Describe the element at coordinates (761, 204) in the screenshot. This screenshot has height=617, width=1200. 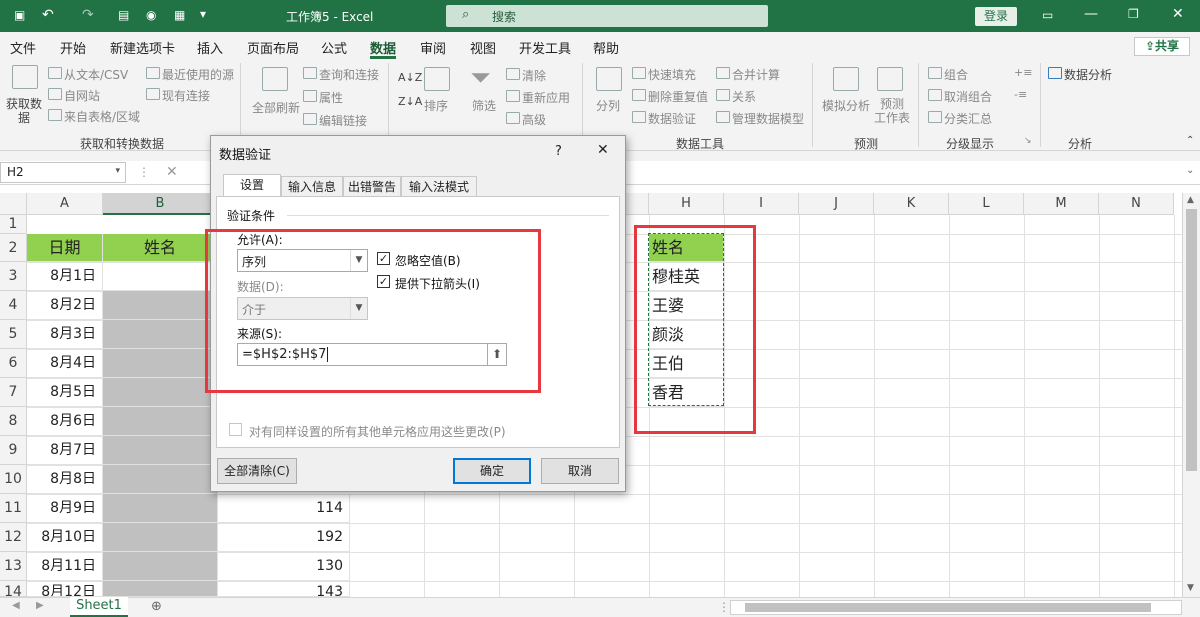
I see `column-header-i: I` at that location.